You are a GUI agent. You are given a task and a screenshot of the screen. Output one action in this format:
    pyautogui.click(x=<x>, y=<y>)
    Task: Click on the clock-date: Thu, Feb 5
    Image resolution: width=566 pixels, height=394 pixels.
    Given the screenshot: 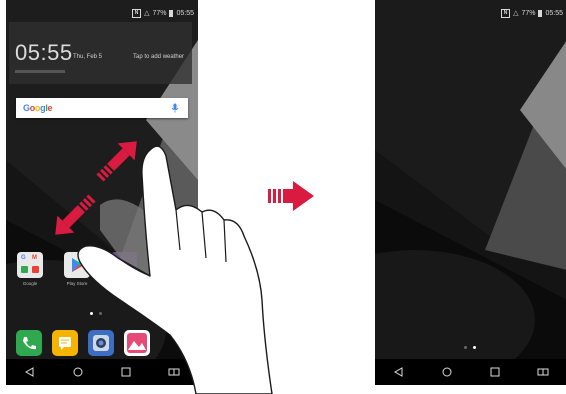 What is the action you would take?
    pyautogui.click(x=88, y=57)
    